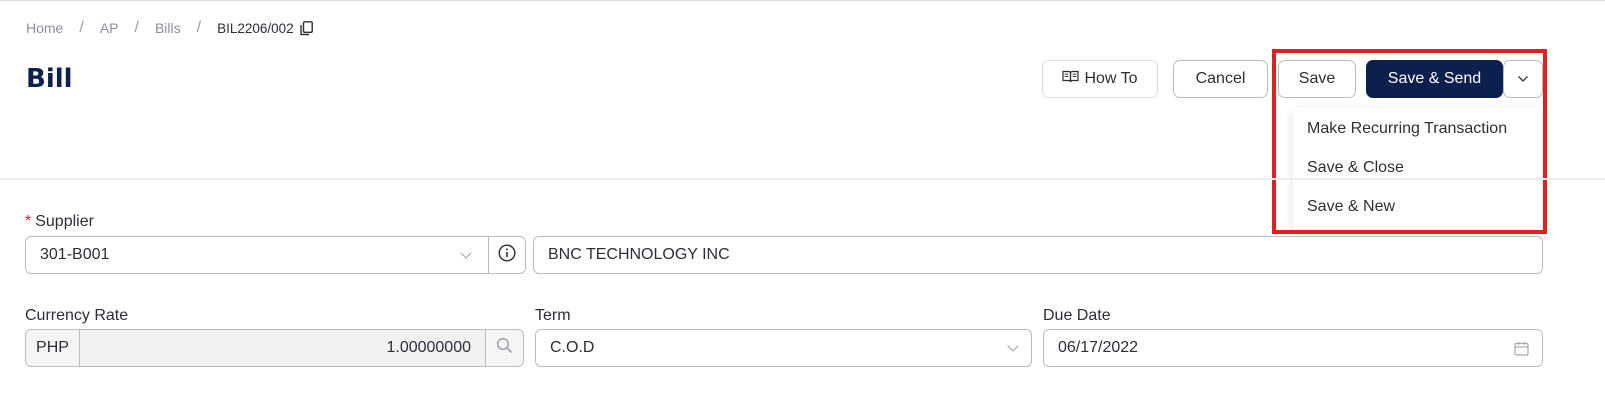 Image resolution: width=1605 pixels, height=401 pixels. Describe the element at coordinates (64, 221) in the screenshot. I see `supplier-label-text: Supplier` at that location.